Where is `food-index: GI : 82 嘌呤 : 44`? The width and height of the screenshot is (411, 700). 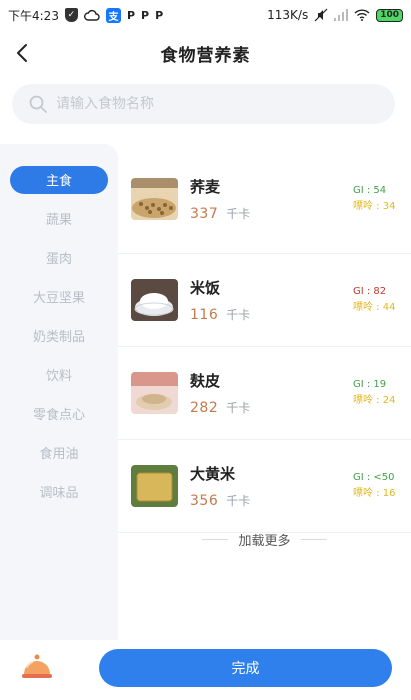 food-index: GI : 82 嘌呤 : 44 is located at coordinates (377, 300).